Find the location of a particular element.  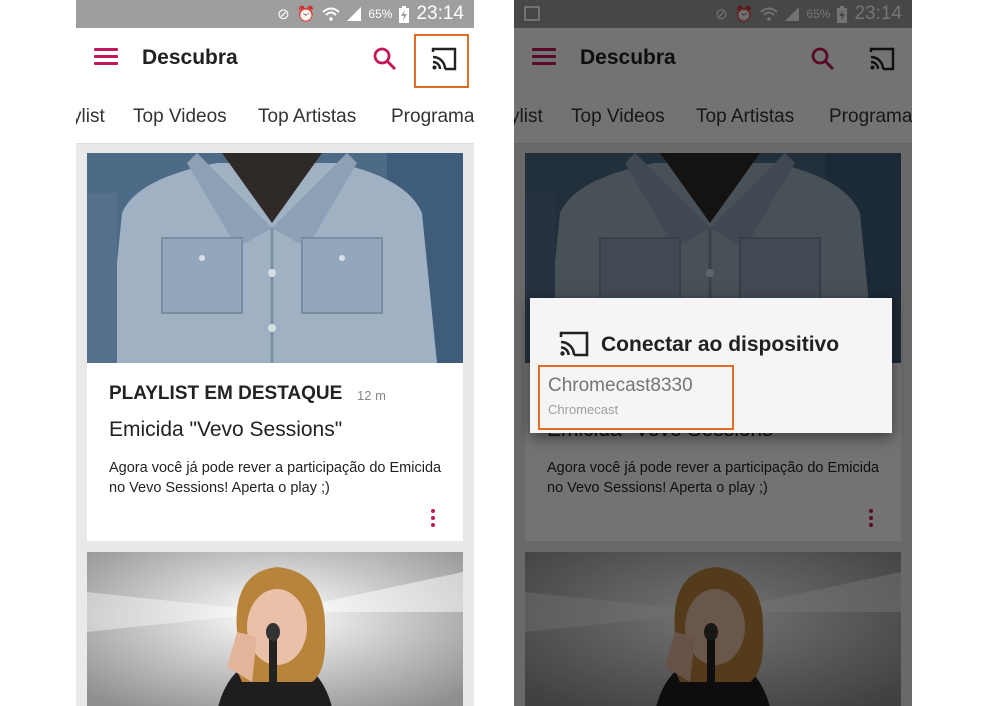

clock: 23:14 is located at coordinates (440, 13).